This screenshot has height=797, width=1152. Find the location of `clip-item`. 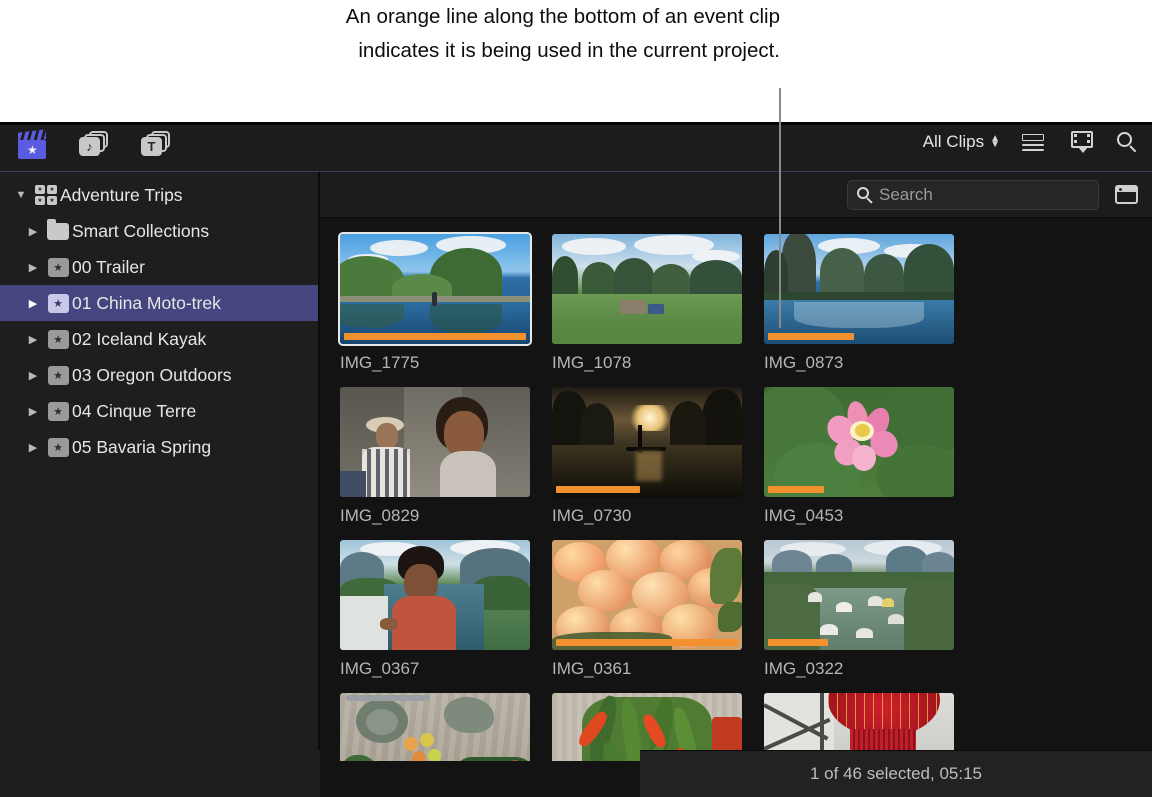

clip-item is located at coordinates (435, 727).